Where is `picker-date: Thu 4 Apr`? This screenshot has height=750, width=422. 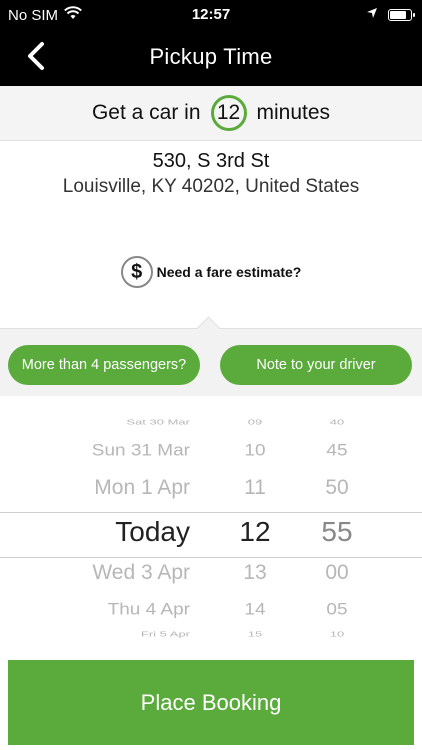 picker-date: Thu 4 Apr is located at coordinates (148, 610).